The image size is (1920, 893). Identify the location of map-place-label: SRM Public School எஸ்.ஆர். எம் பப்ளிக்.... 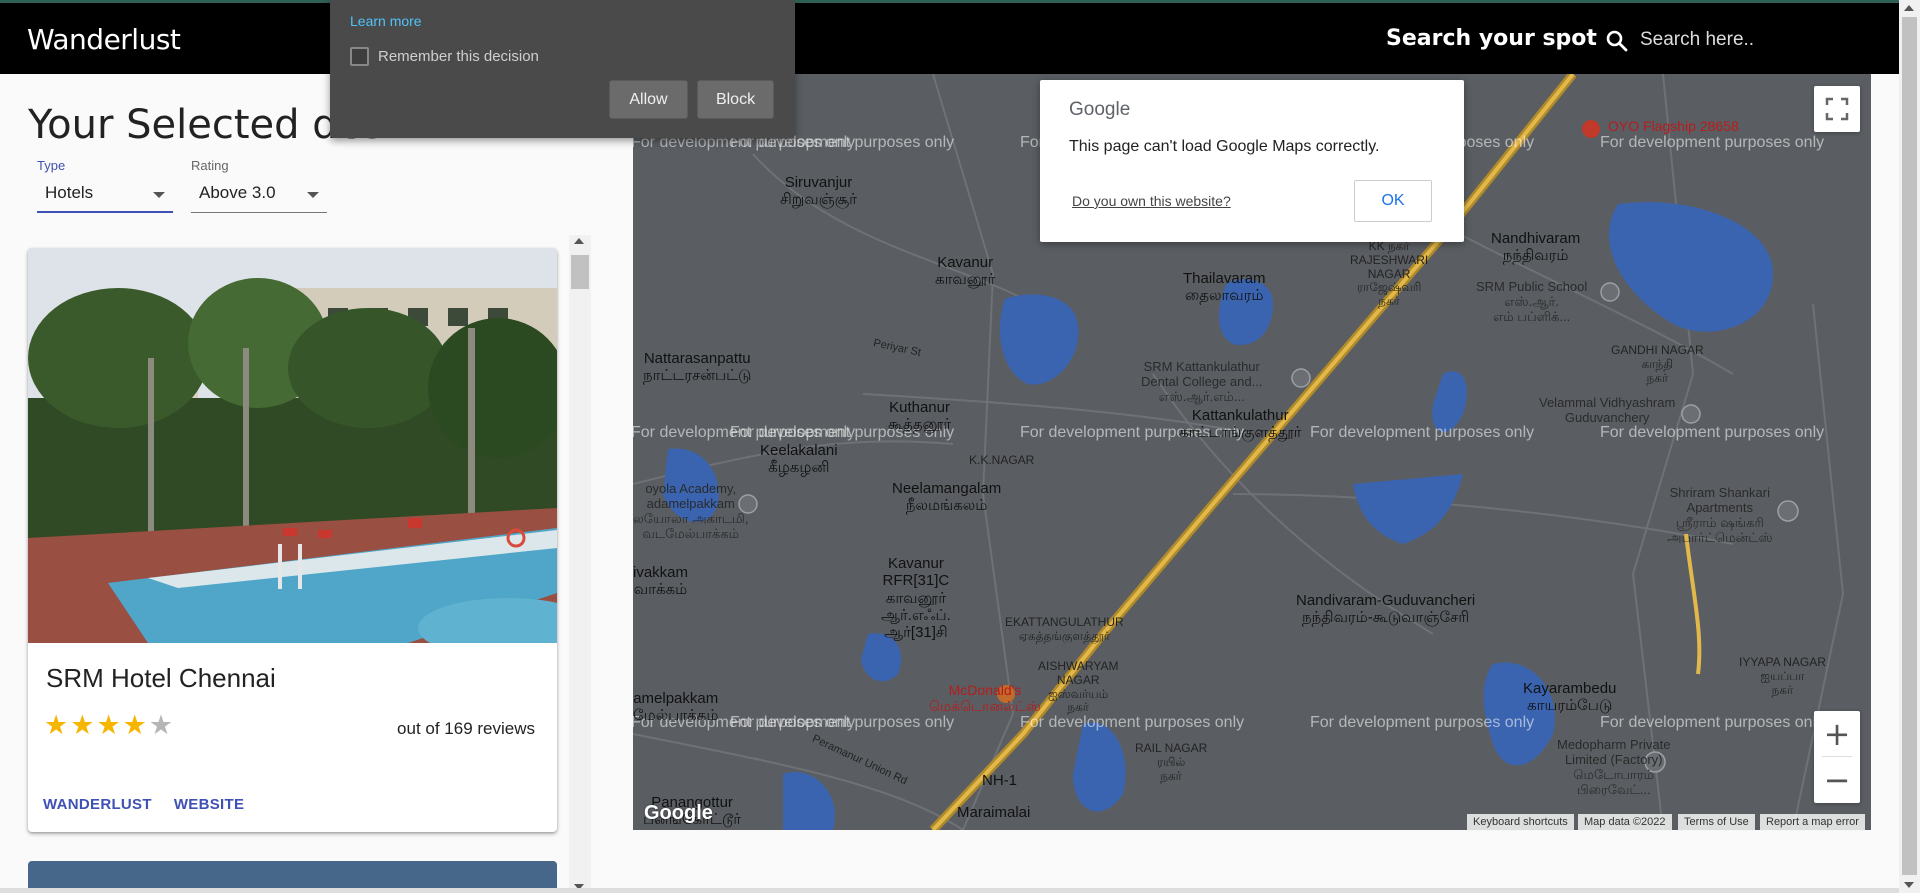
(1532, 301).